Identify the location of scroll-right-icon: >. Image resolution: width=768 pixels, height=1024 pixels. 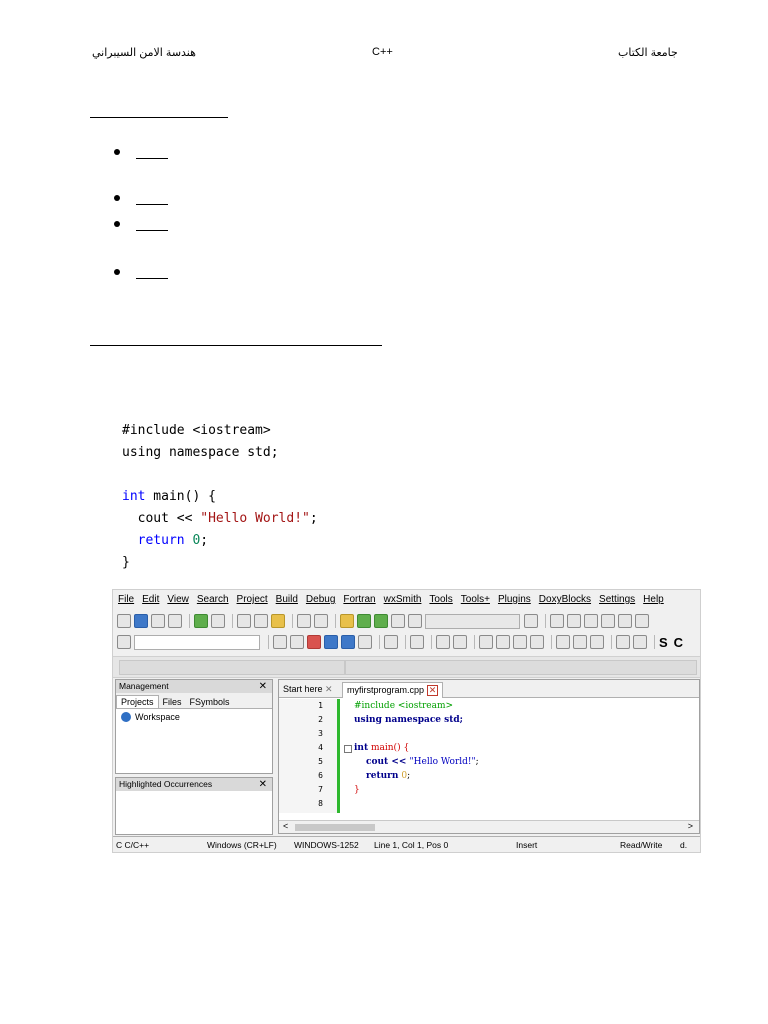
(690, 826).